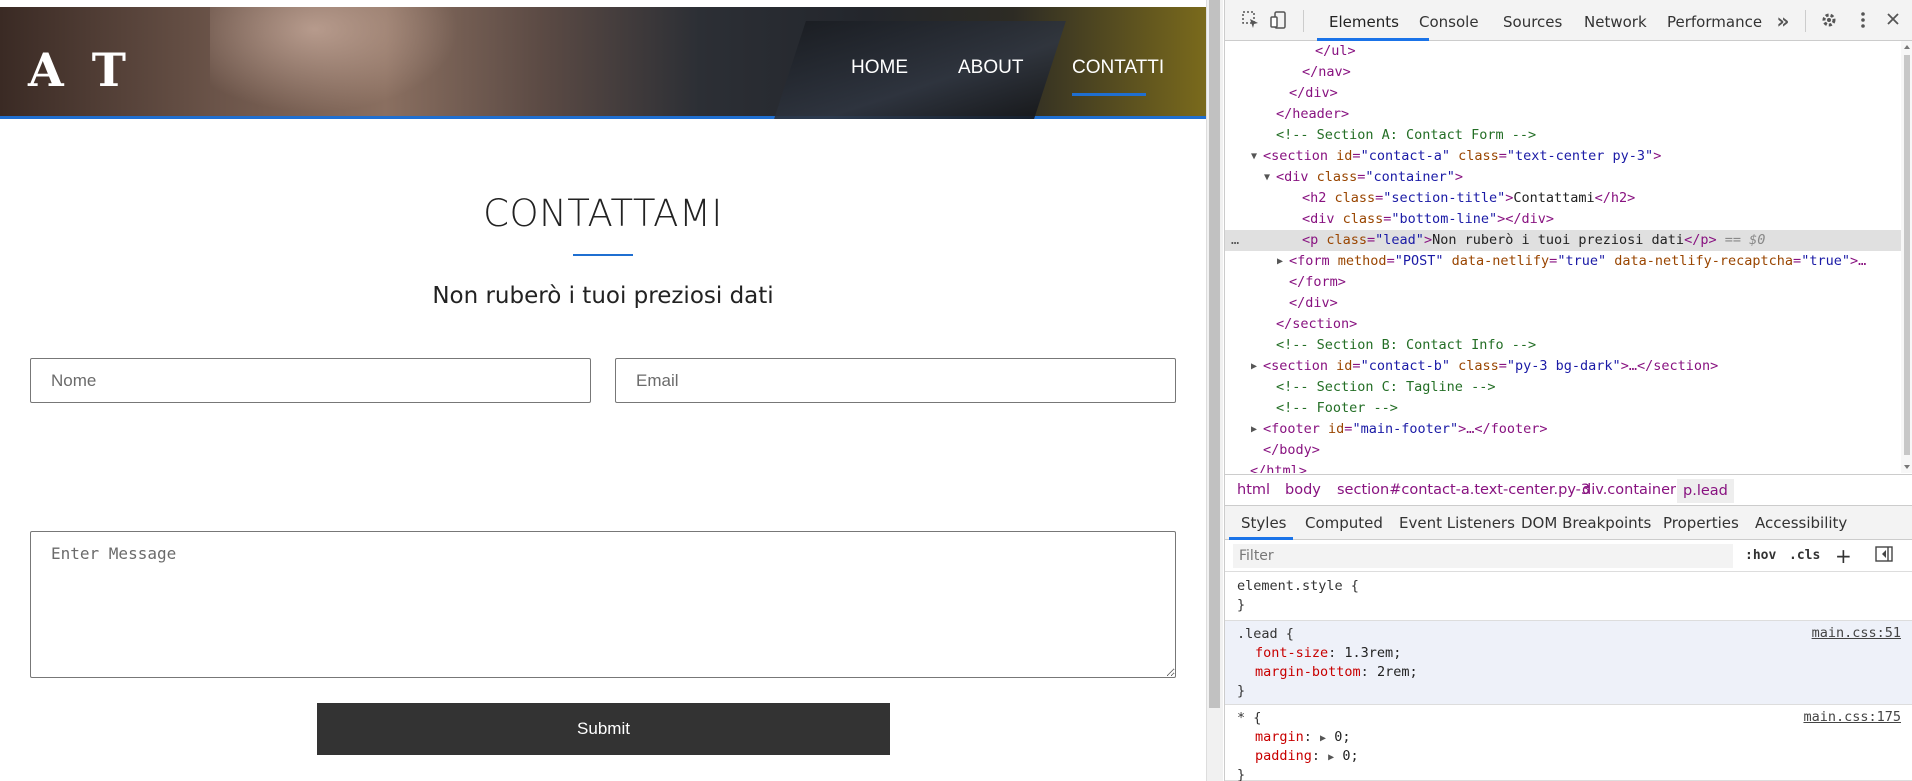 This screenshot has height=781, width=1912. I want to click on dom-tree-node: <!-- Footer -->, so click(1563, 408).